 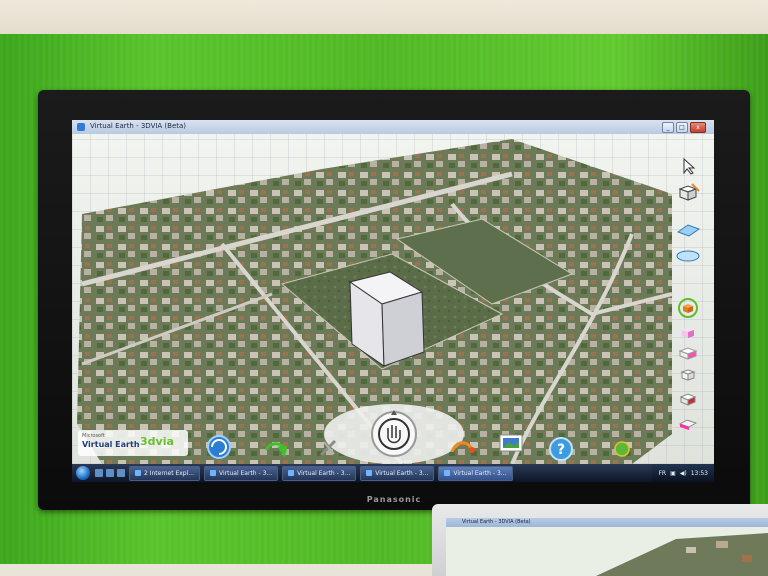 I want to click on cube-icon, so click(x=688, y=308).